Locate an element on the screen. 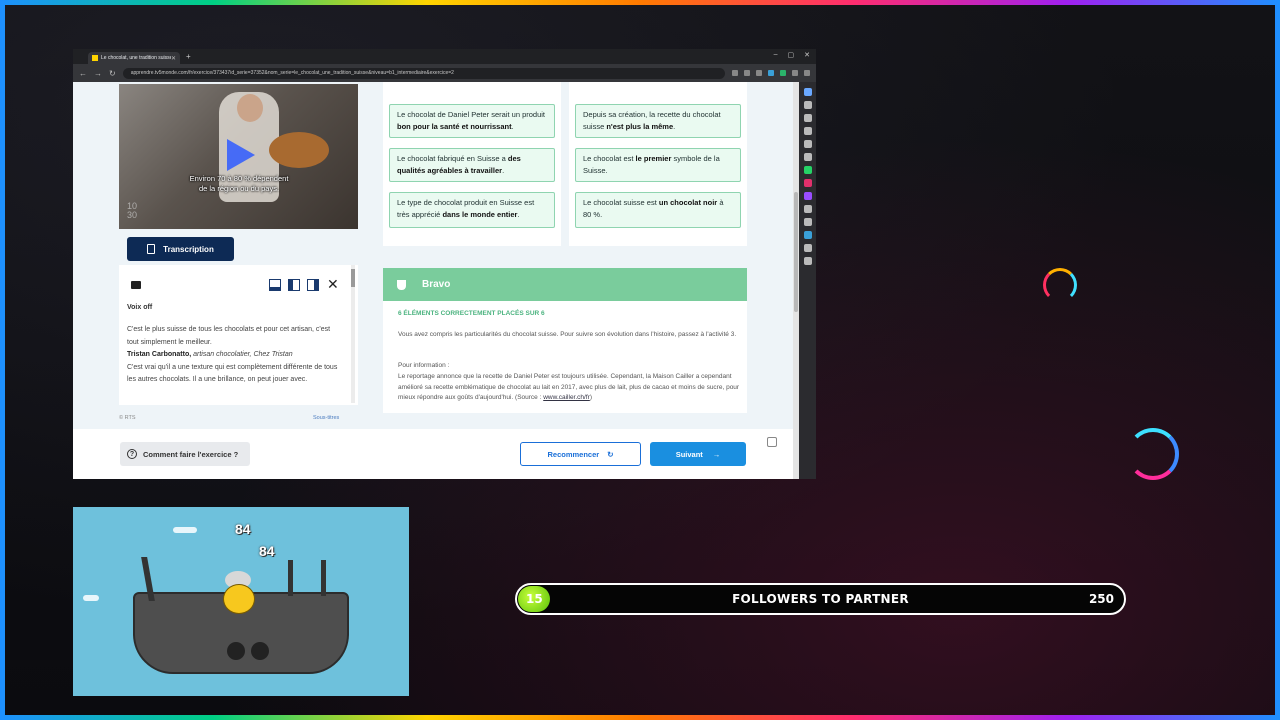  bell-icon is located at coordinates (807, 222).